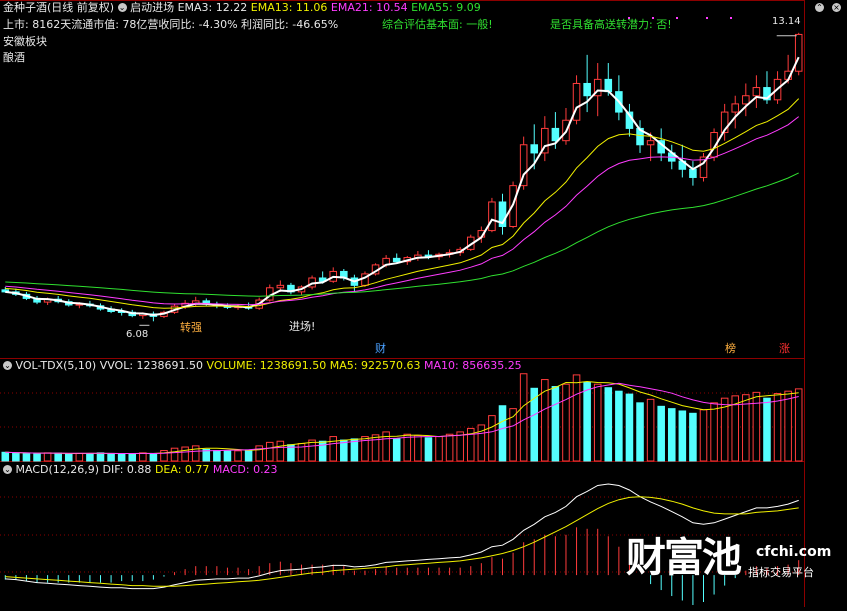  Describe the element at coordinates (446, 7) in the screenshot. I see `ema55-readout: EMA55: 9.09` at that location.